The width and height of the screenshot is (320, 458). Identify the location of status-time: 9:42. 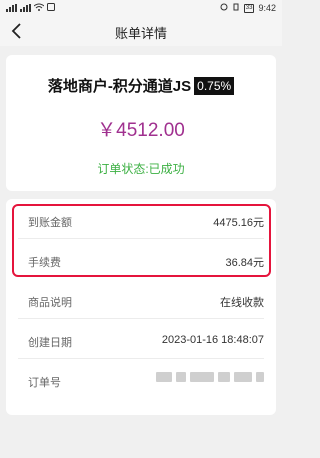
(267, 8).